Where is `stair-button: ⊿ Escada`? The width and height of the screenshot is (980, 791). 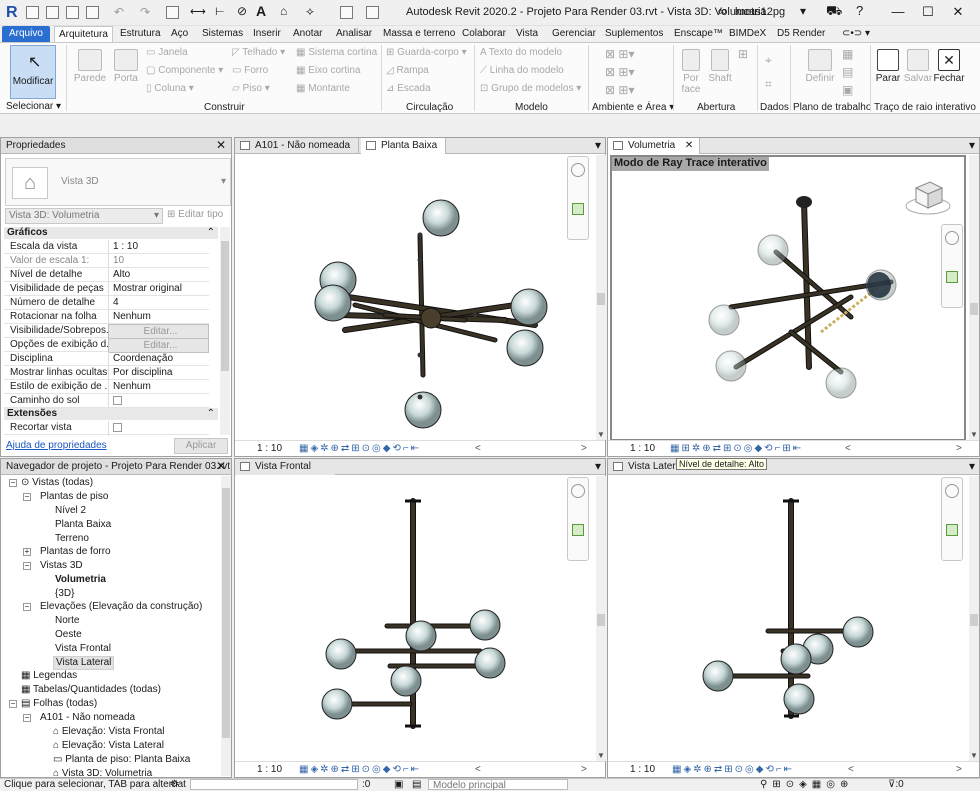
stair-button: ⊿ Escada is located at coordinates (408, 88).